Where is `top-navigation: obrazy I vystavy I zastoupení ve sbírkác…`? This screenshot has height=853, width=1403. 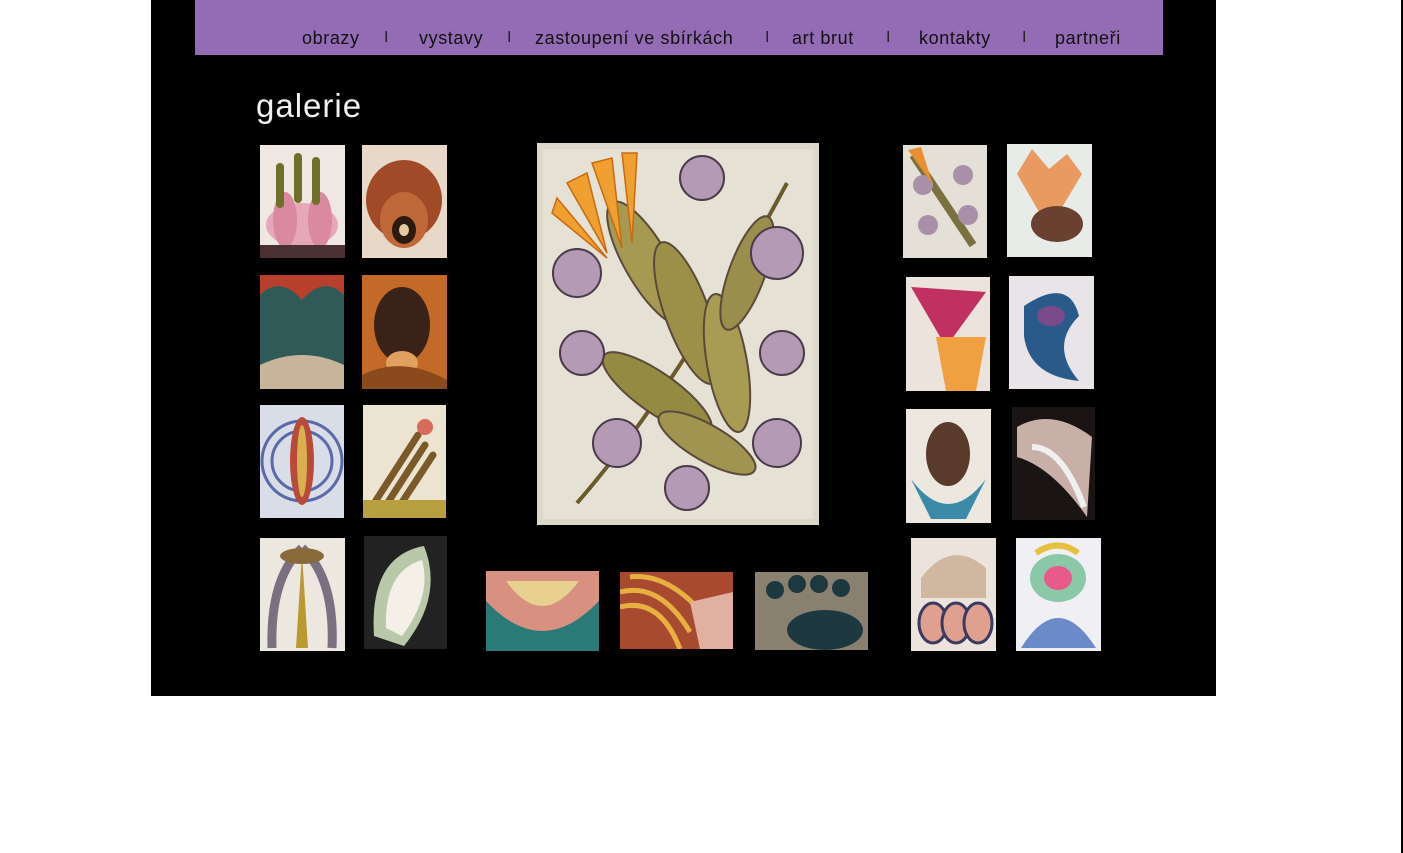
top-navigation: obrazy I vystavy I zastoupení ve sbírkác… is located at coordinates (679, 27).